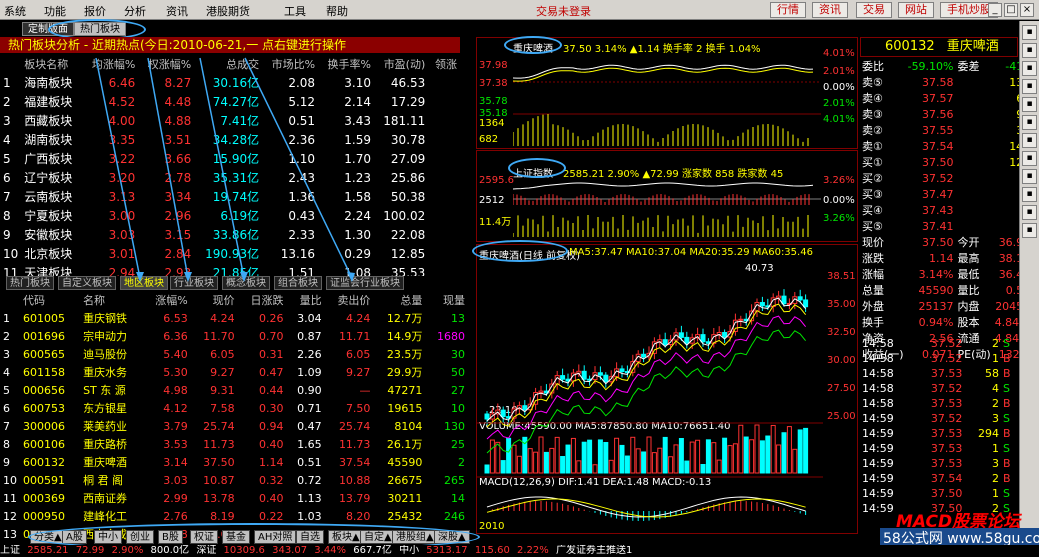  I want to click on price: 4.24, so click(222, 318).